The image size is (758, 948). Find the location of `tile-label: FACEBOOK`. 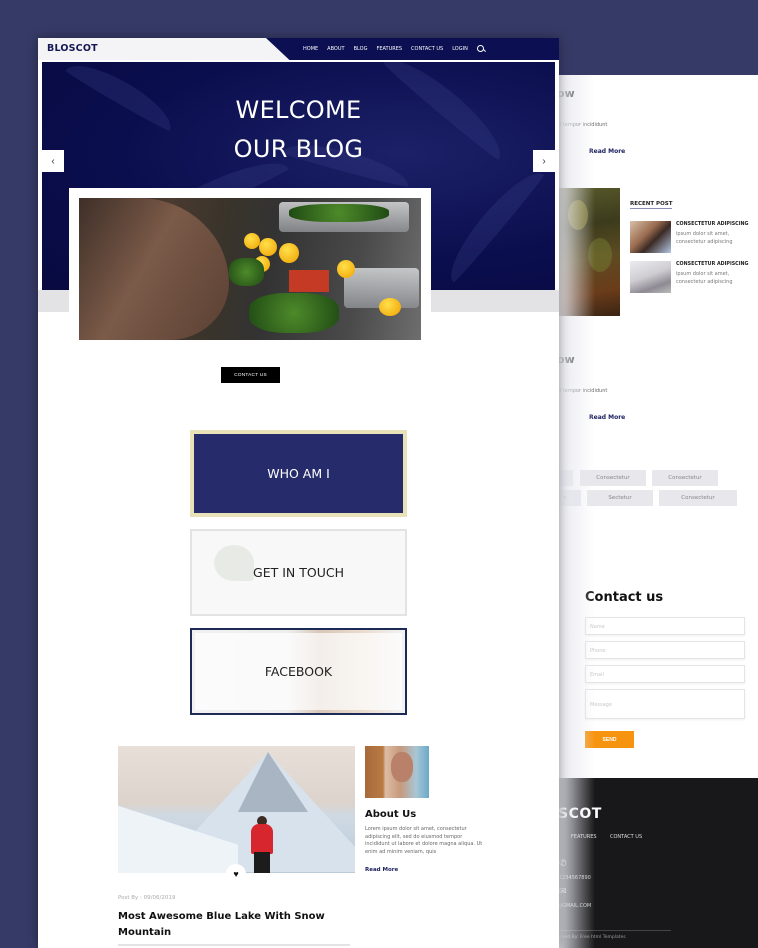

tile-label: FACEBOOK is located at coordinates (298, 671).